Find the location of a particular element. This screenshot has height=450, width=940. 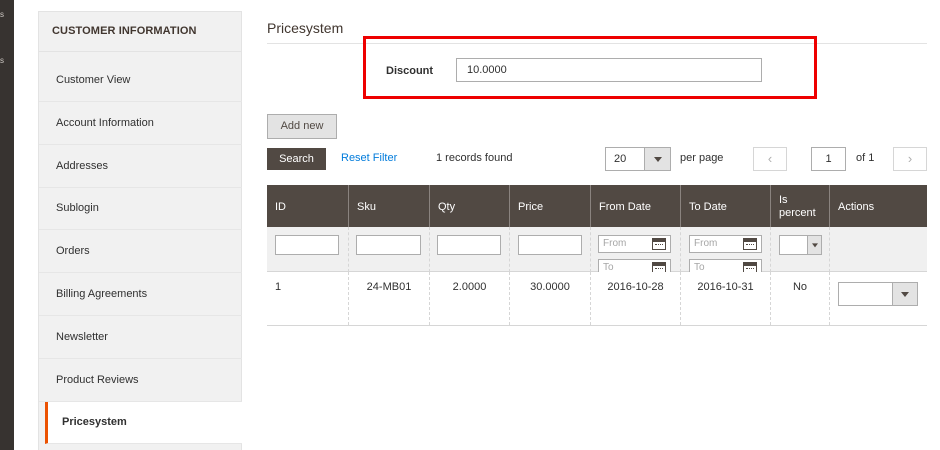

page-count: of 1 is located at coordinates (865, 158).